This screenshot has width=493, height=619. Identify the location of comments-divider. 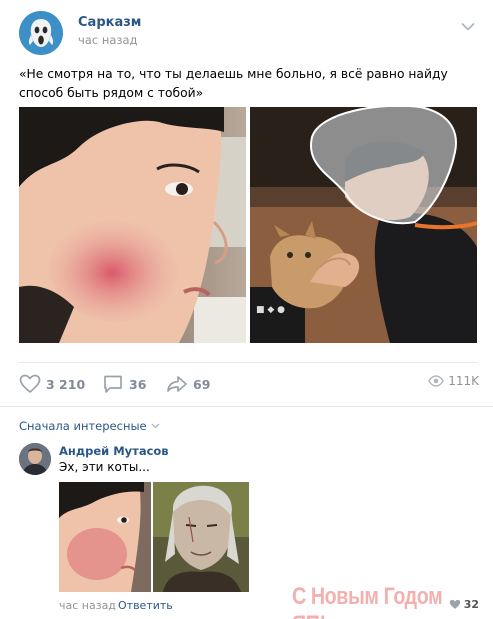
(246, 406).